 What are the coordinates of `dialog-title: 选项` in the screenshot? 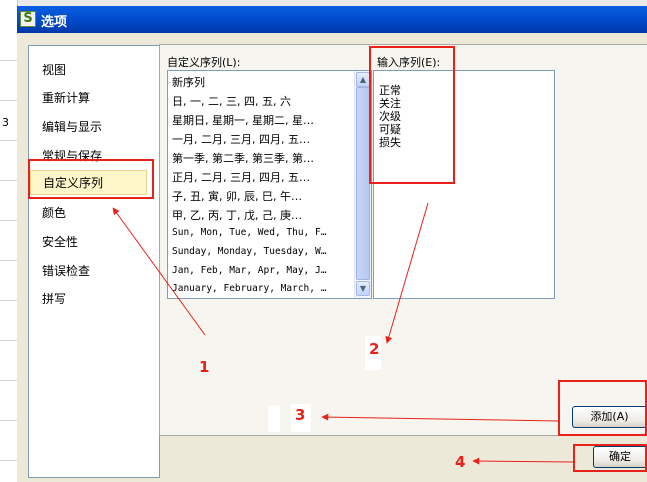 It's located at (54, 22).